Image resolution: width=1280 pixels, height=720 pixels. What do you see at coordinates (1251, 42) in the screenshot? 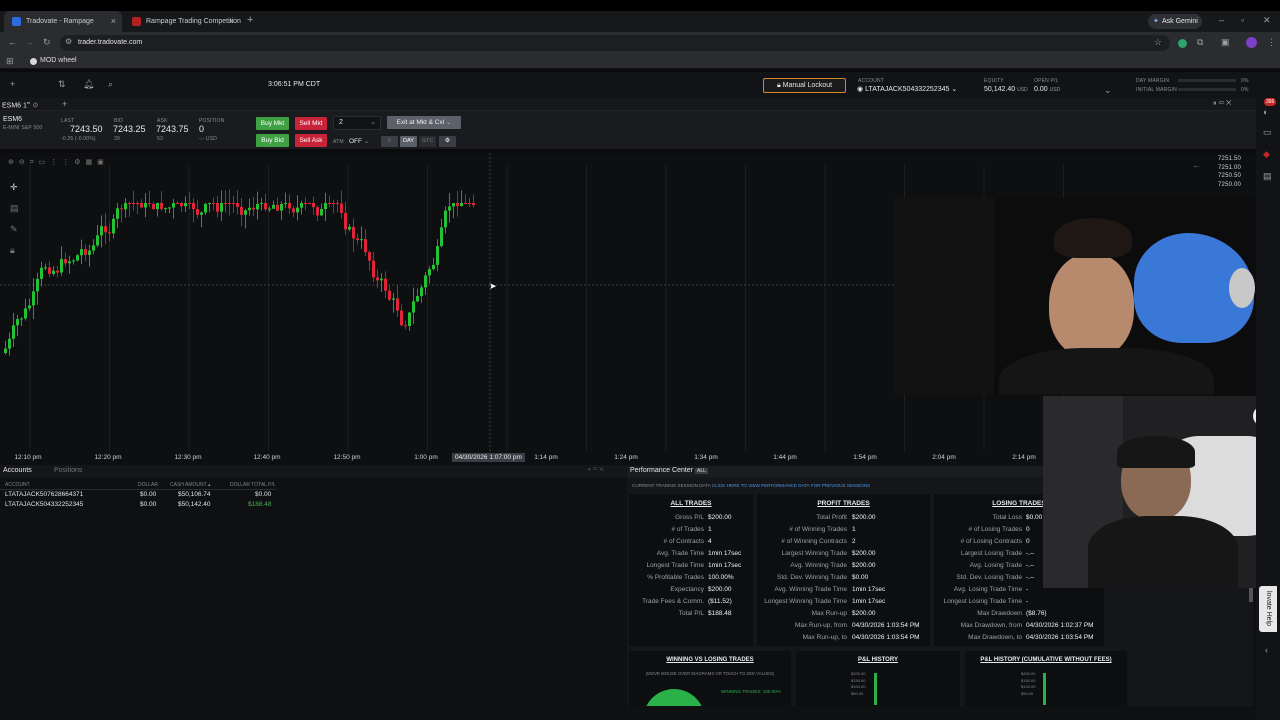
I see `profile-avatar` at bounding box center [1251, 42].